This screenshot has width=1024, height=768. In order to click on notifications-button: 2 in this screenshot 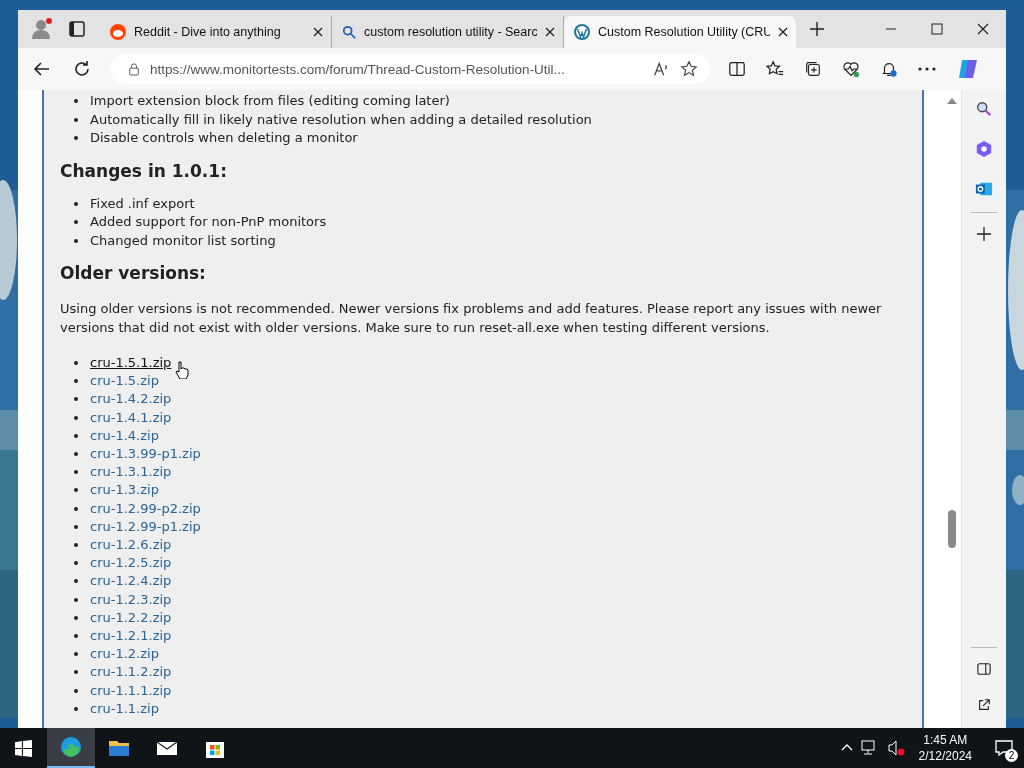, I will do `click(1004, 748)`.